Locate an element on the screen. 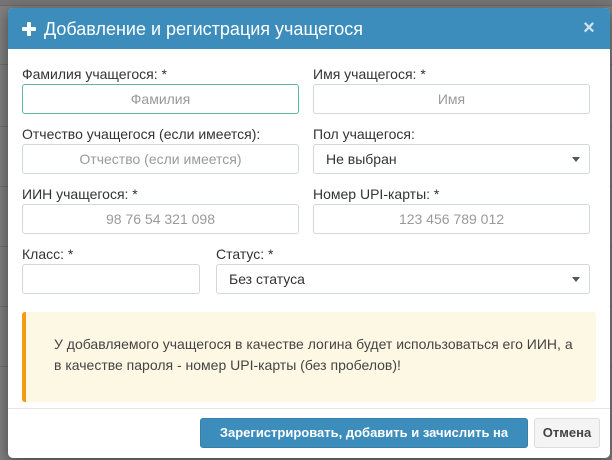 The width and height of the screenshot is (612, 460). class-input is located at coordinates (111, 279).